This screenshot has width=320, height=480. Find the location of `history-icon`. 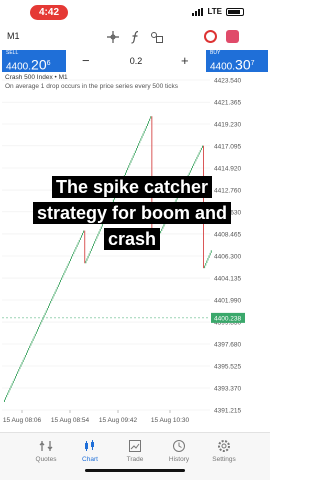

history-icon is located at coordinates (179, 446).